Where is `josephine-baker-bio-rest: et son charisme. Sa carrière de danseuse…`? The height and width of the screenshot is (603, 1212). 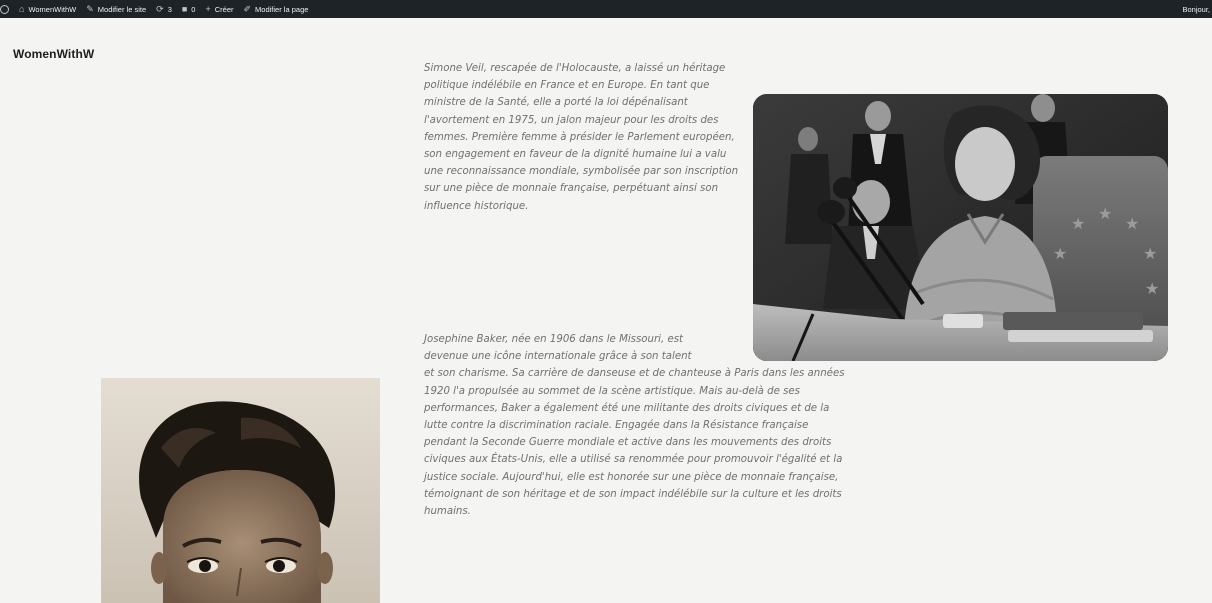
josephine-baker-bio-rest: et son charisme. Sa carrière de danseuse… is located at coordinates (634, 443).